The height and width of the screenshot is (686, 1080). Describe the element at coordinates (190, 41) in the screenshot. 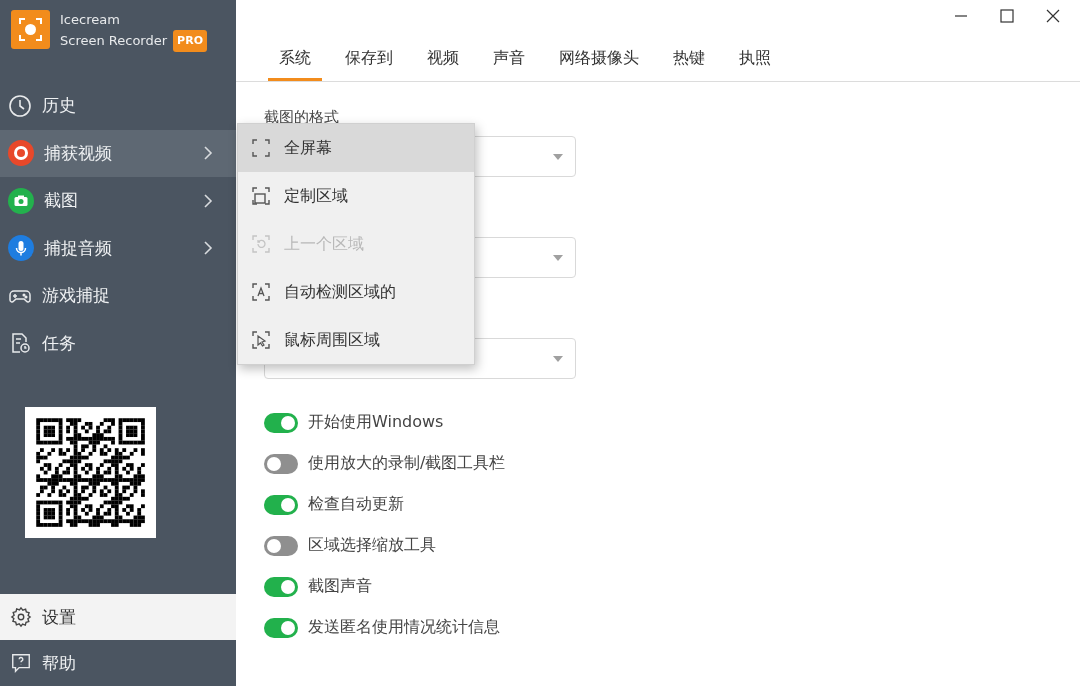

I see `pro-badge: PRO` at that location.